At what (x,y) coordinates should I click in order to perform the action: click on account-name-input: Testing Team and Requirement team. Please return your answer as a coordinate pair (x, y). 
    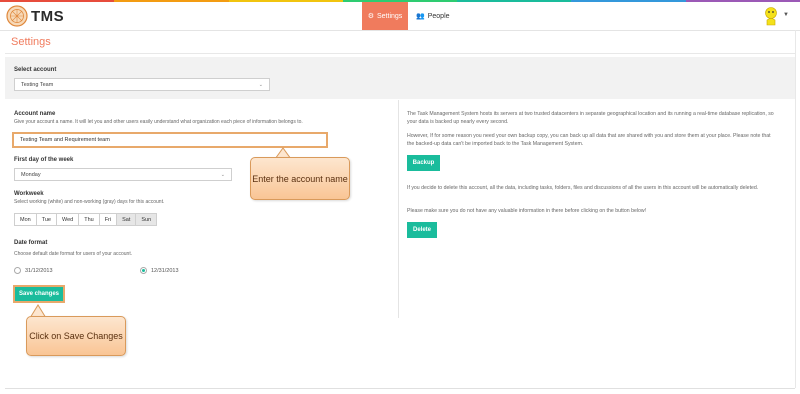
    Looking at the image, I should click on (170, 140).